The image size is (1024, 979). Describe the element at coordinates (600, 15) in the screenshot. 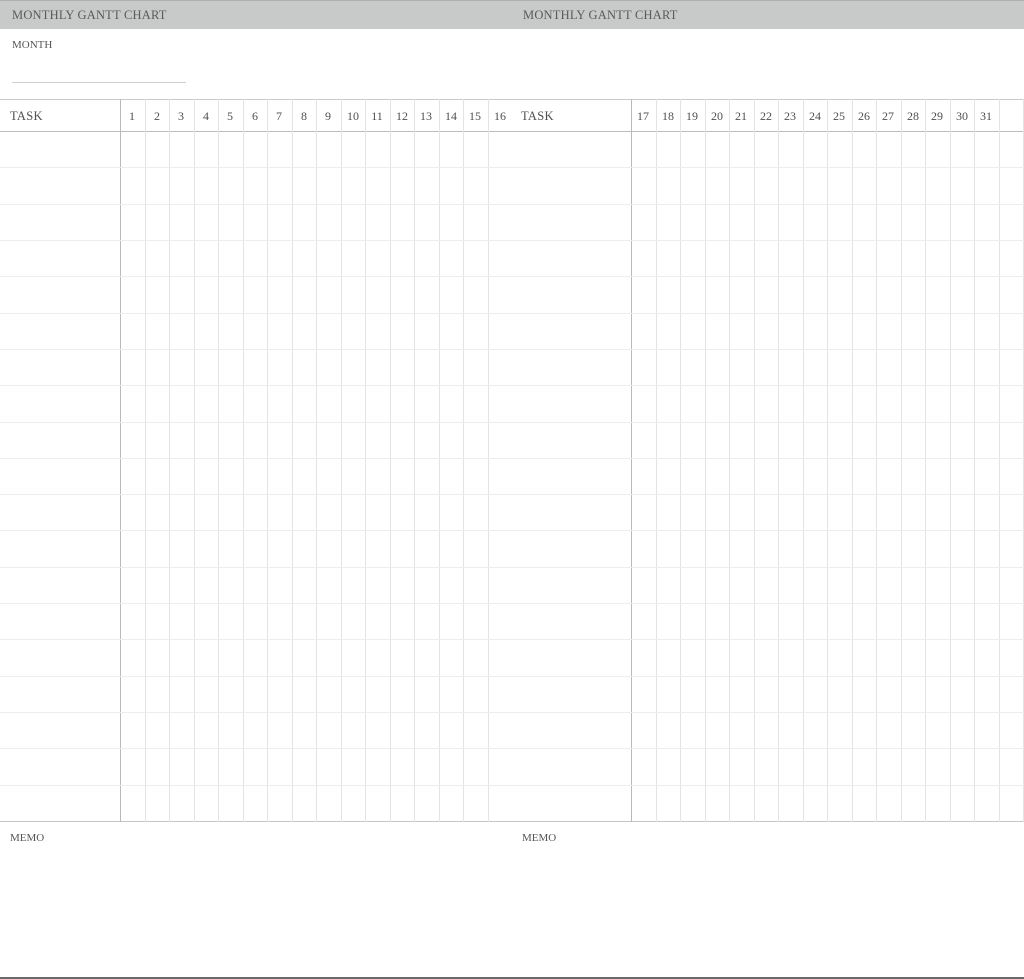

I see `page-title-right: MONTHLY GANTT CHART` at that location.